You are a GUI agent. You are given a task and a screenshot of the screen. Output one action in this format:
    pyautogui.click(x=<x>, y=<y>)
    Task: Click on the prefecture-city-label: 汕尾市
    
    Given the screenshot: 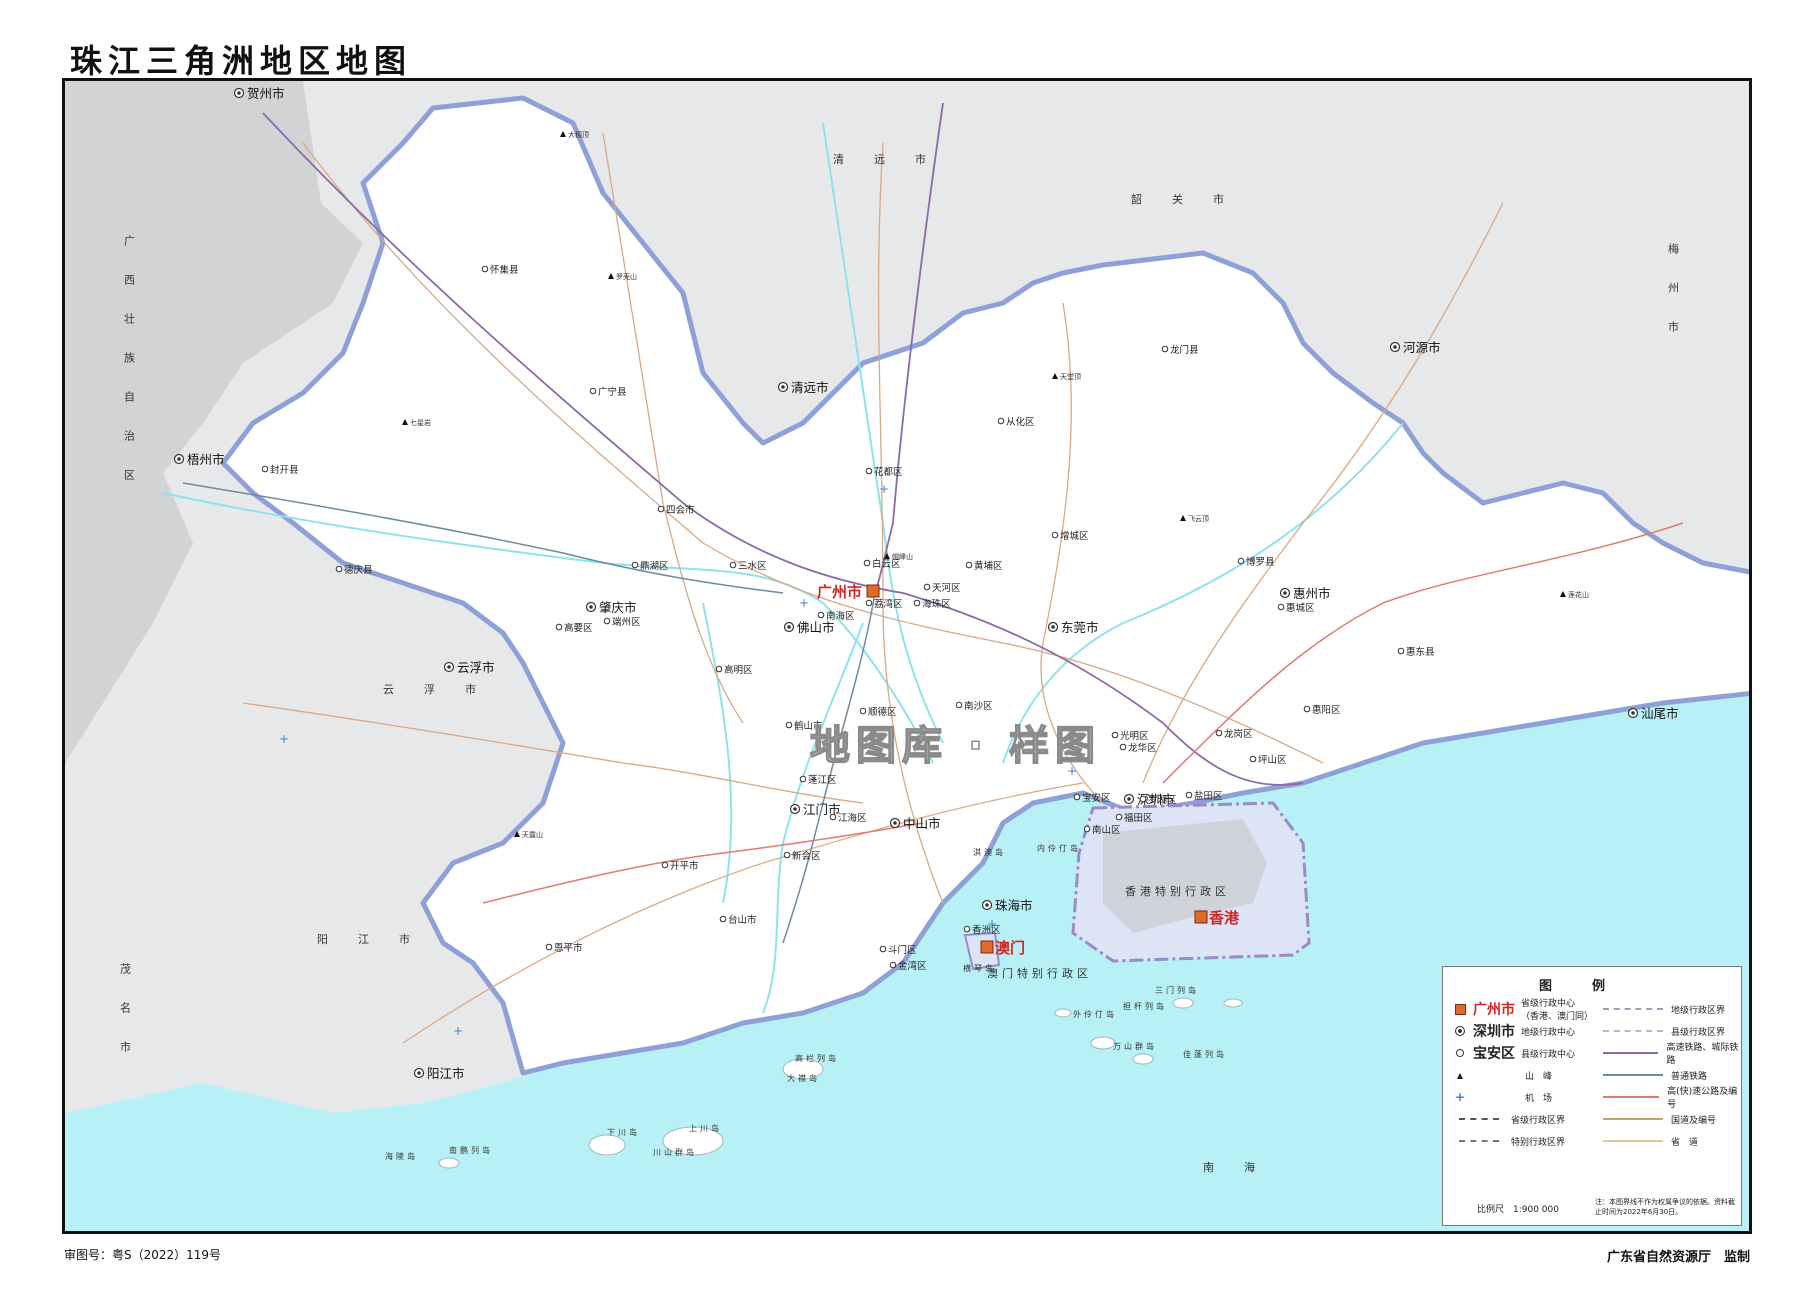 What is the action you would take?
    pyautogui.click(x=1660, y=713)
    